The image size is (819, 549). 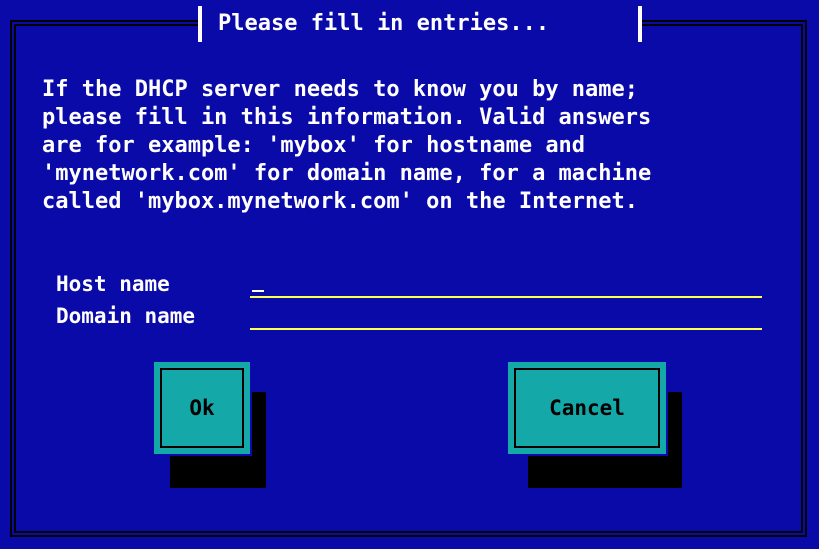 I want to click on domain-name-label: Domain name, so click(x=126, y=316).